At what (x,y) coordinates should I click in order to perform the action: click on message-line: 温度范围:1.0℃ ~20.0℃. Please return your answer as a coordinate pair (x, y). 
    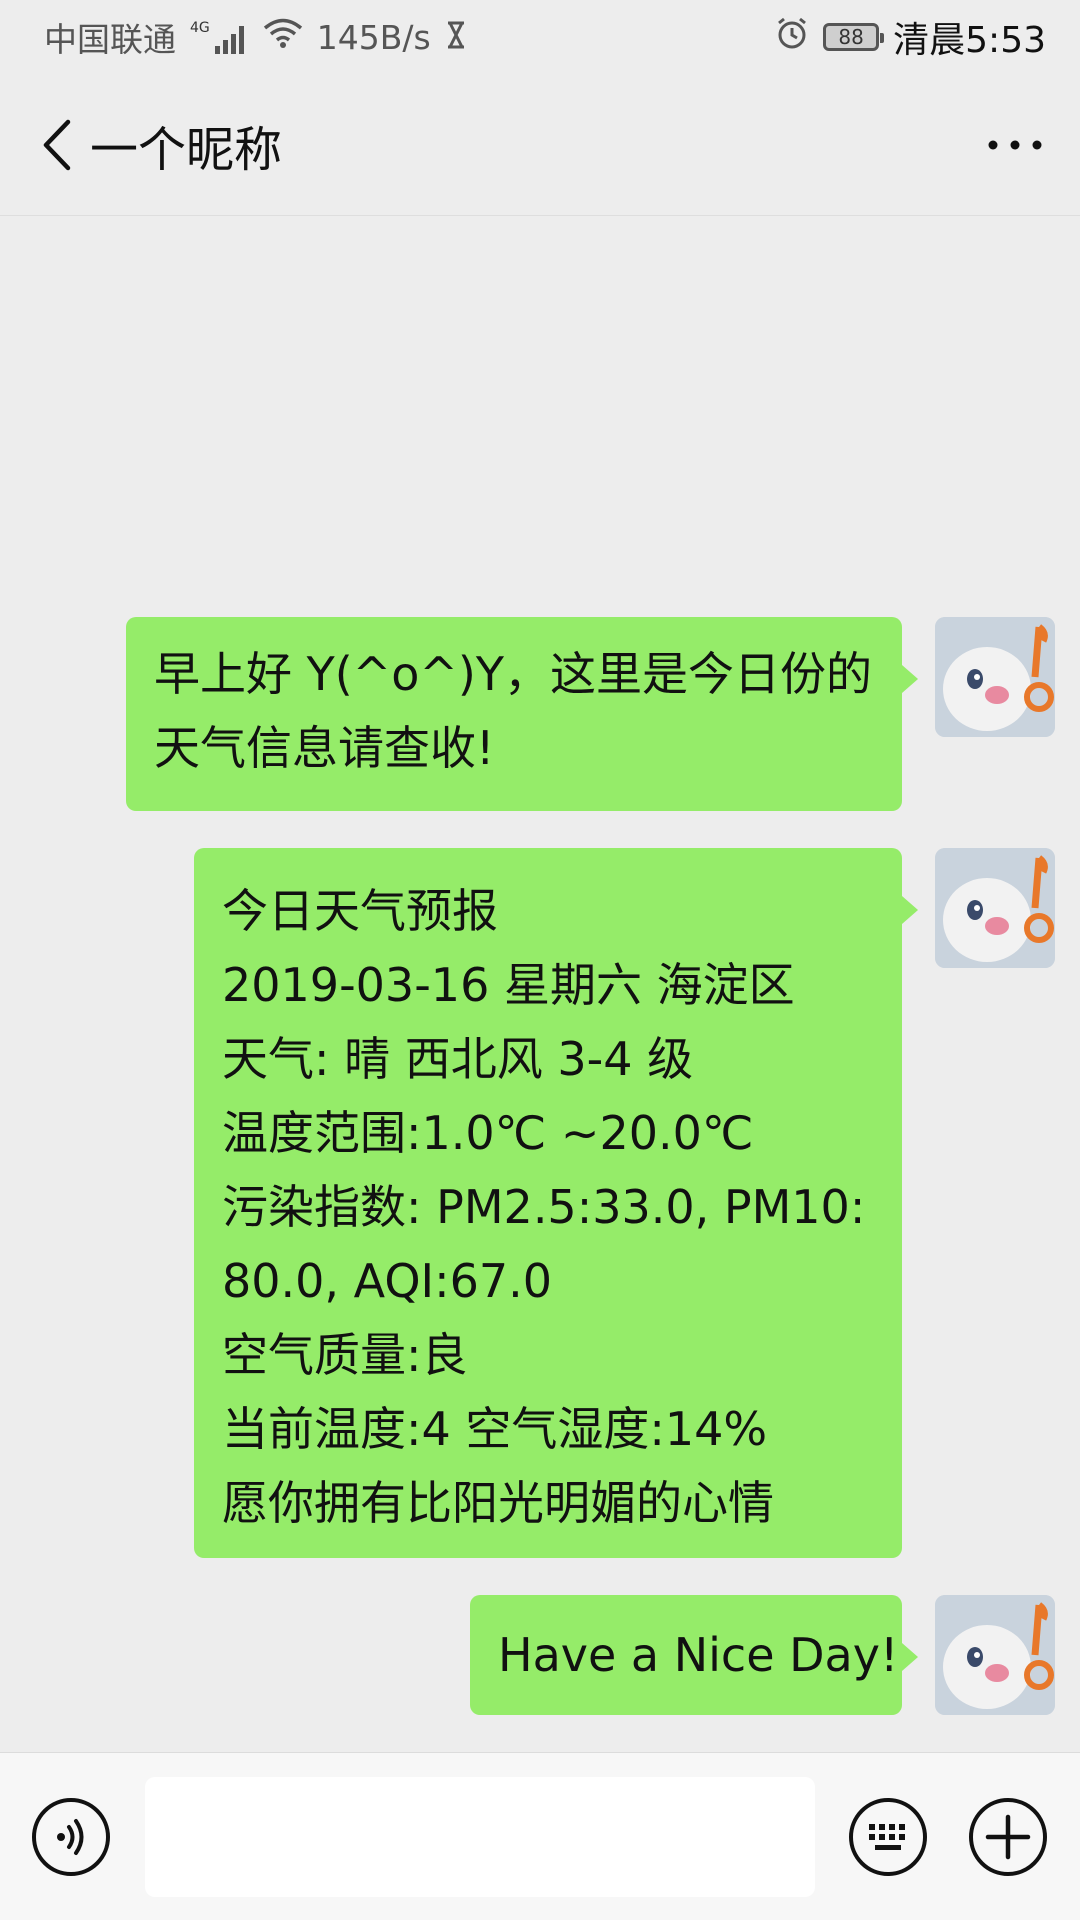
    Looking at the image, I should click on (488, 1133).